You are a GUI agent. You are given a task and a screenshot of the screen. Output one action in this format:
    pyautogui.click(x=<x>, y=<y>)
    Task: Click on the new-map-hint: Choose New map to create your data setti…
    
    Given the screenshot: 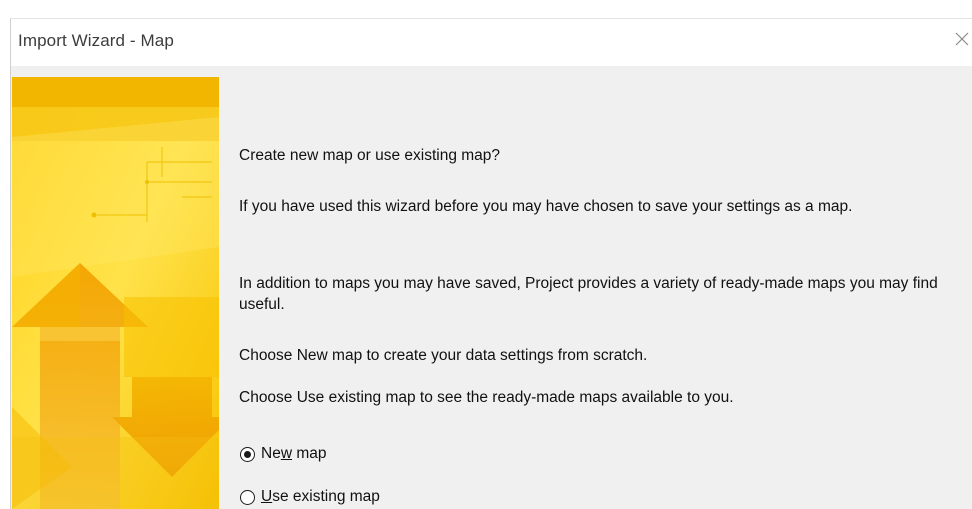 What is the action you would take?
    pyautogui.click(x=443, y=355)
    